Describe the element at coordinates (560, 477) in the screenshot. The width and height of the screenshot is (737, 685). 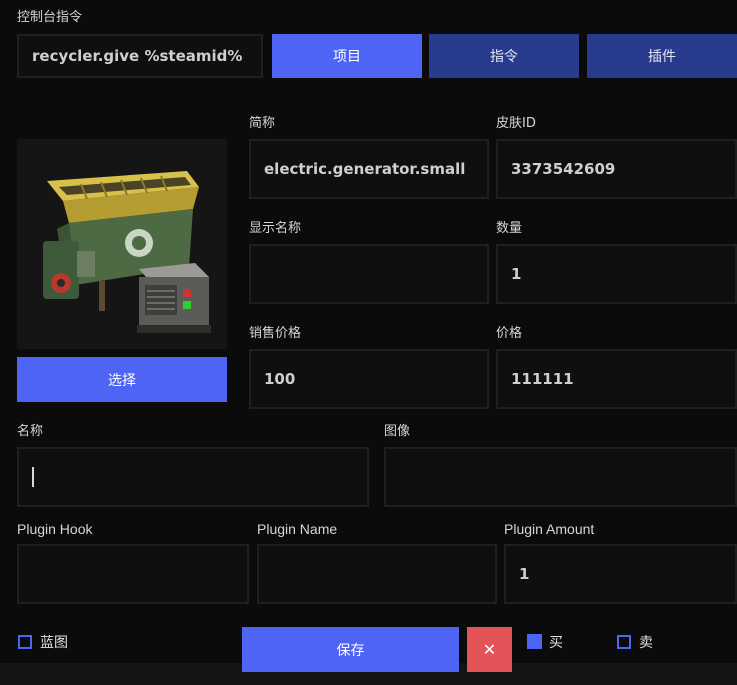
I see `image-url-input` at that location.